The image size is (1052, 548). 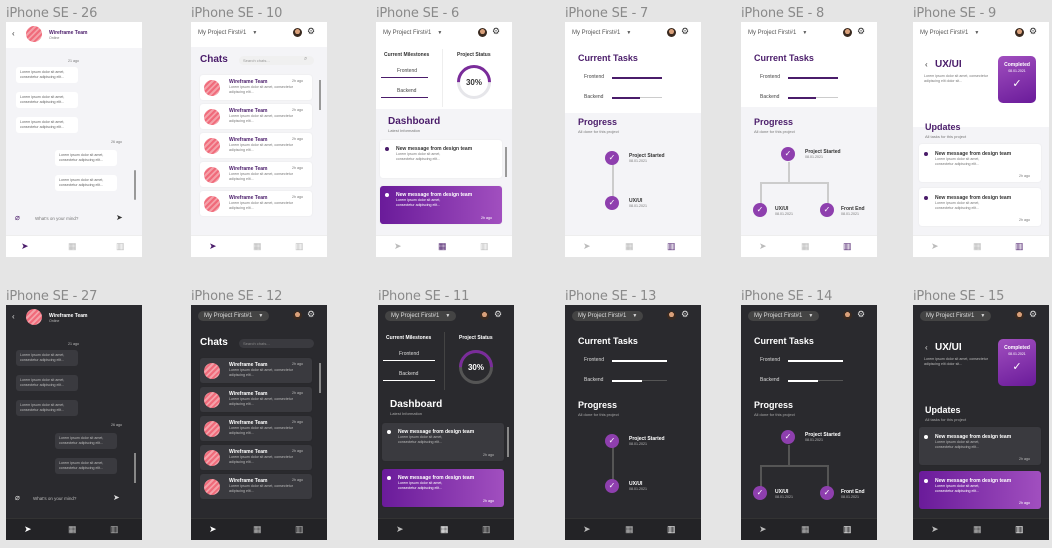 I want to click on search-icon: ⌕, so click(x=305, y=59).